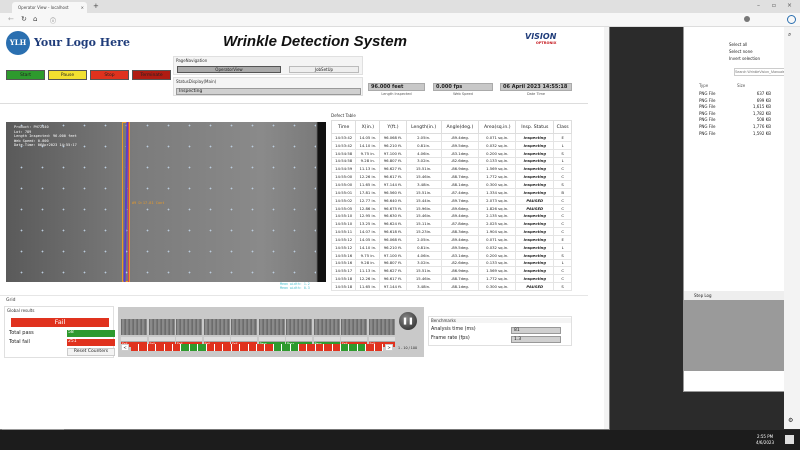  Describe the element at coordinates (741, 85) in the screenshot. I see `column-size: Size` at that location.